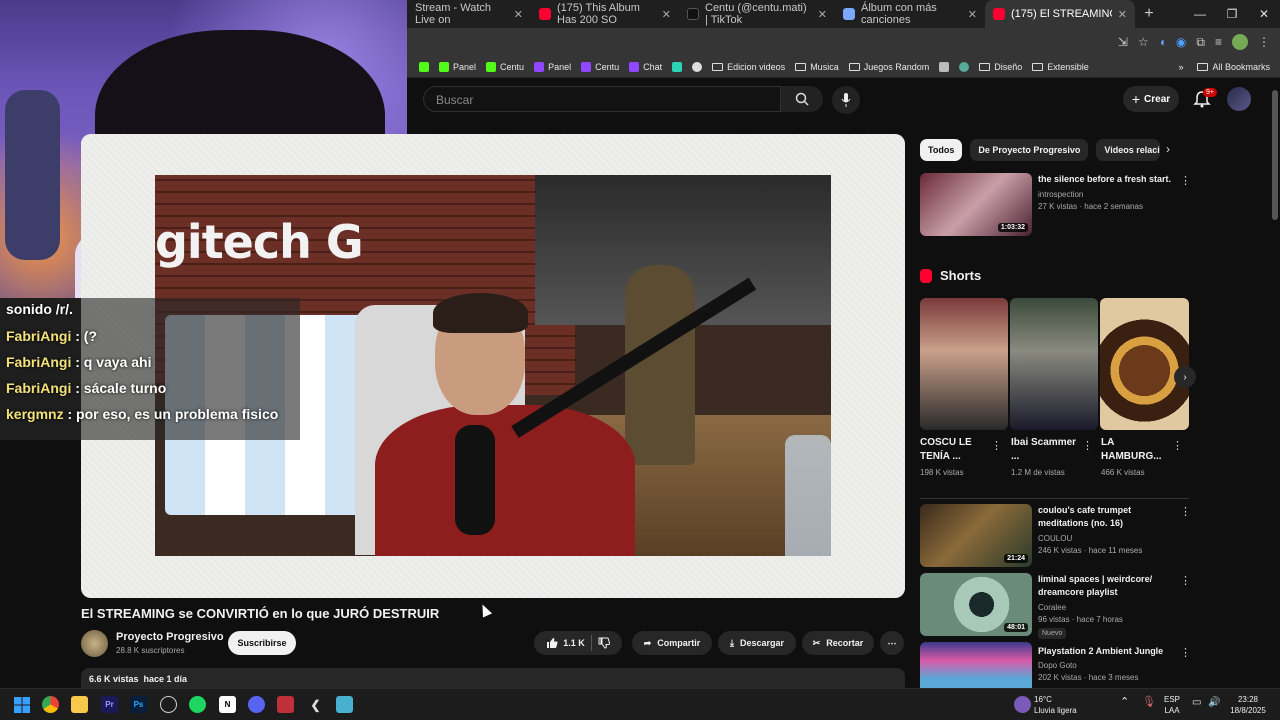 The width and height of the screenshot is (1280, 720). Describe the element at coordinates (285, 704) in the screenshot. I see `app-icon` at that location.